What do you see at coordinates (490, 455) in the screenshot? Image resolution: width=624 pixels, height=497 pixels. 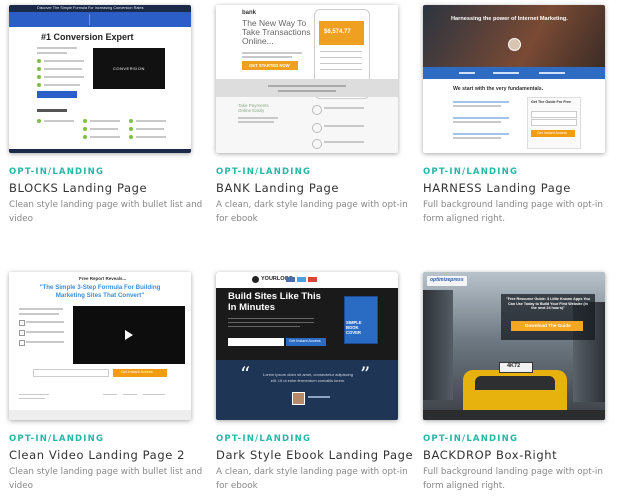 I see `template-title: BACKDROP Box-Right` at bounding box center [490, 455].